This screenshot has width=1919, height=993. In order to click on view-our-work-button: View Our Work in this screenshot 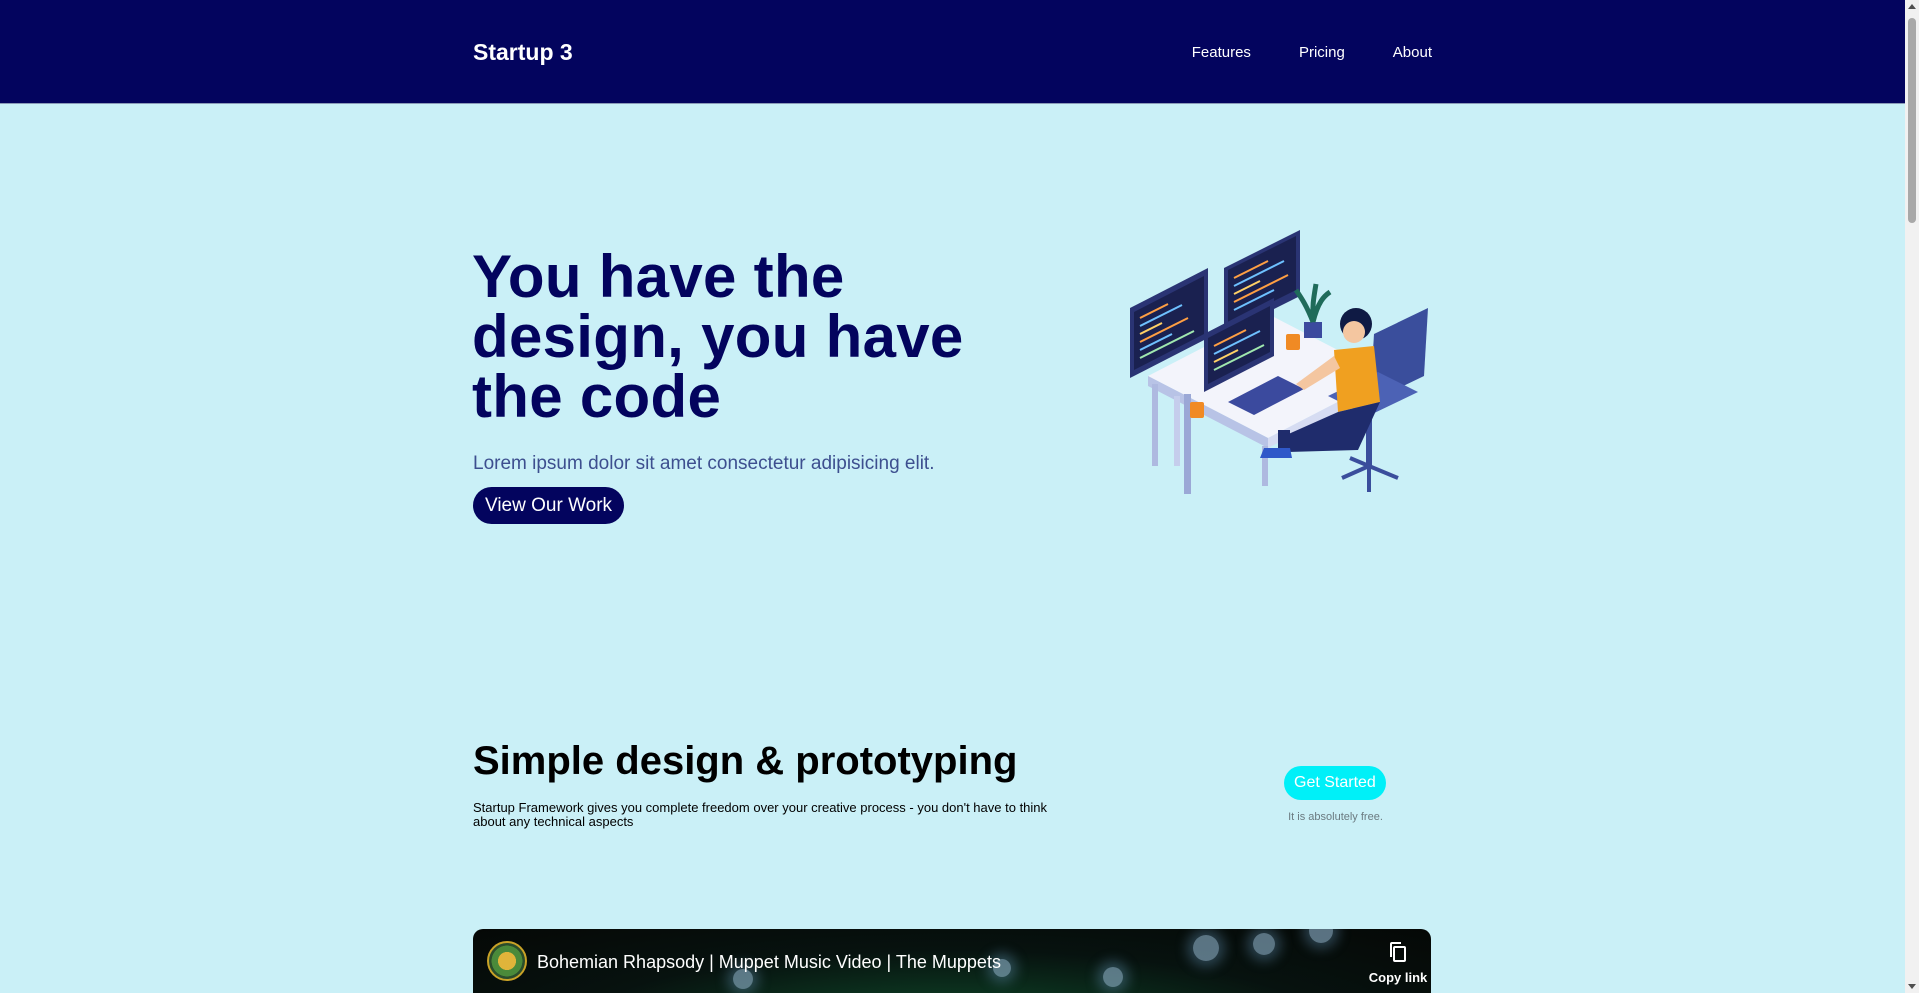, I will do `click(549, 505)`.